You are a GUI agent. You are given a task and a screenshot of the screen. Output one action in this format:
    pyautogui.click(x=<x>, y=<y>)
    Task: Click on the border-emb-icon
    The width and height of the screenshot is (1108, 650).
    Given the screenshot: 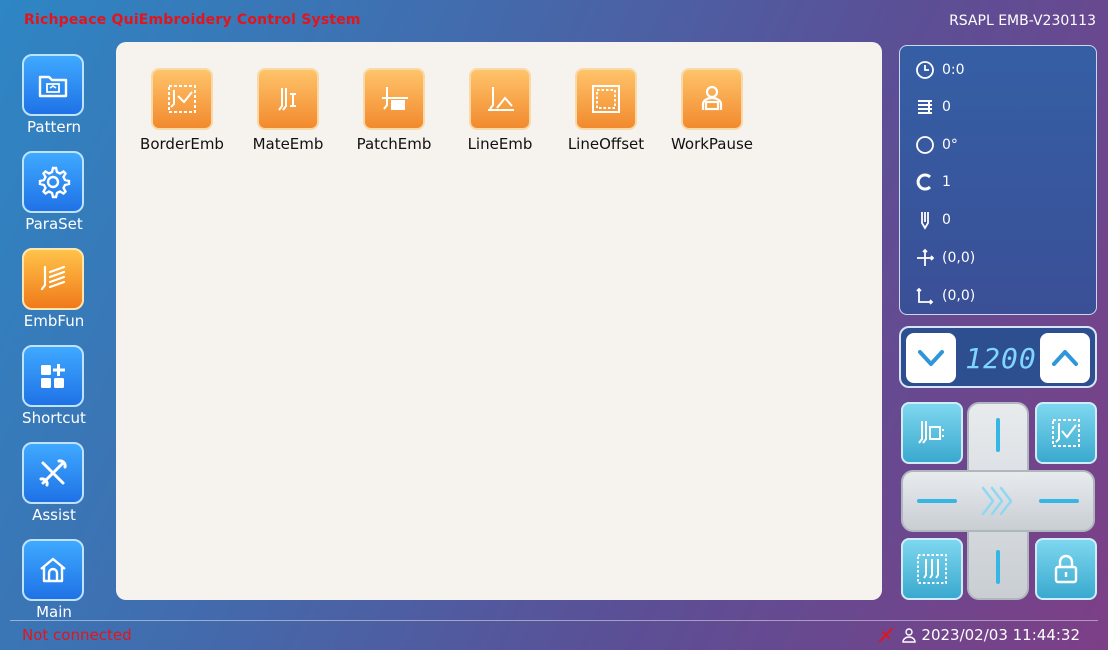 What is the action you would take?
    pyautogui.click(x=182, y=99)
    